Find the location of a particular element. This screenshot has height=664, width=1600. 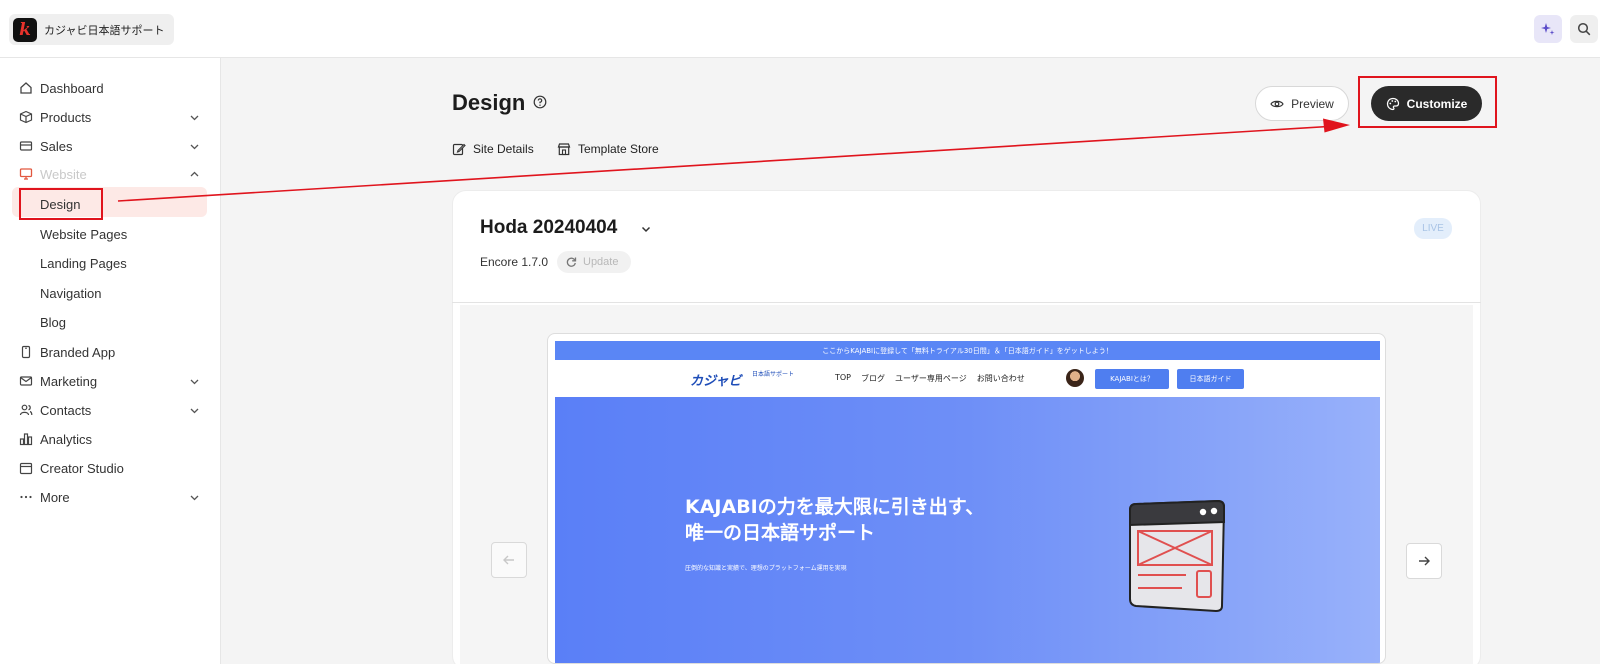

carousel-next-button is located at coordinates (1424, 561).